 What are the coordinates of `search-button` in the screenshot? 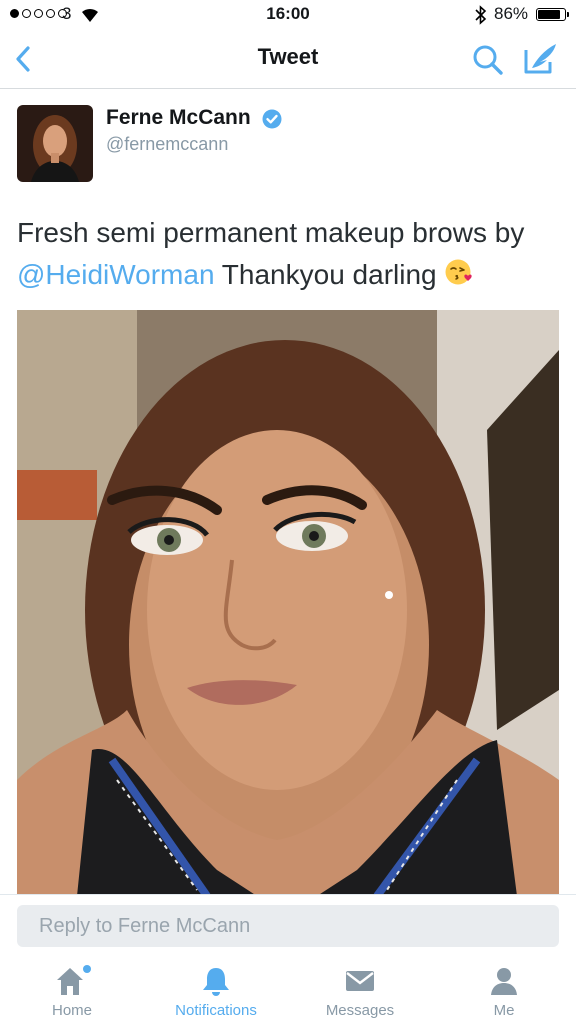 It's located at (488, 60).